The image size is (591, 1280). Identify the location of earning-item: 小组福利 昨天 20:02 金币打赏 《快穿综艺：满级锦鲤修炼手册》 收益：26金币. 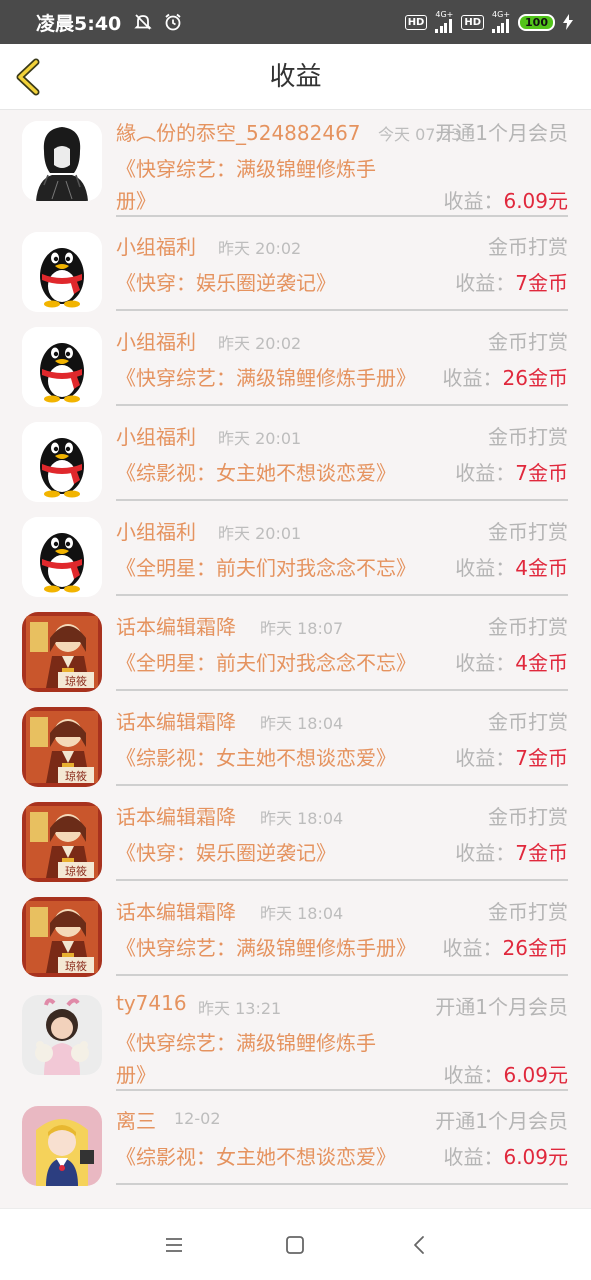
(295, 371).